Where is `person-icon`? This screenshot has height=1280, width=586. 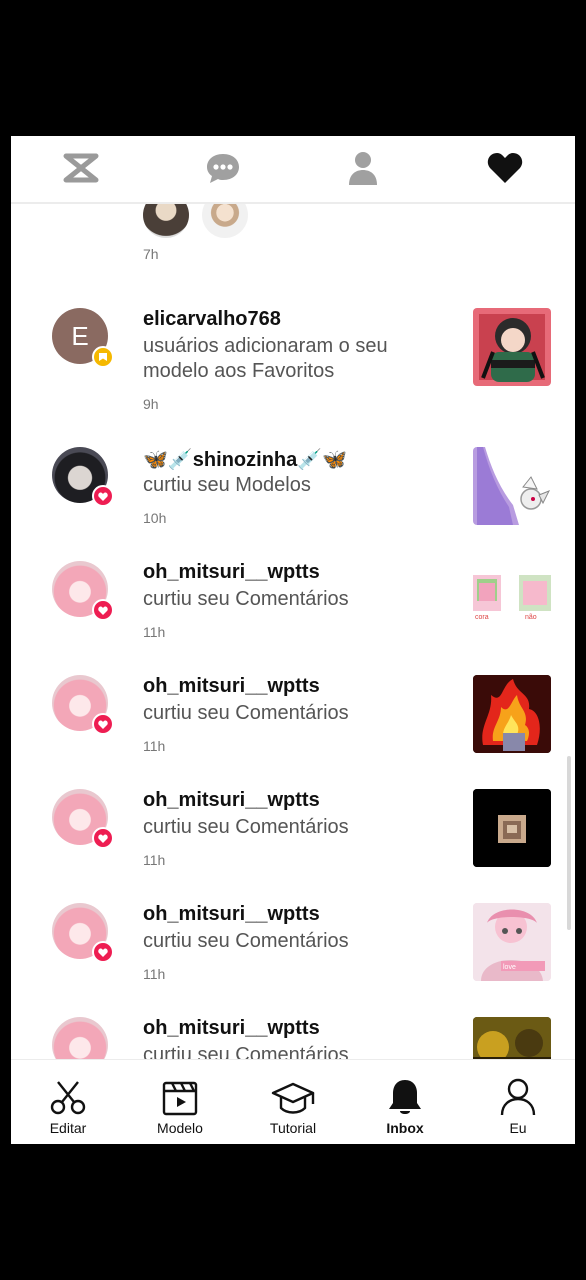
person-icon is located at coordinates (363, 168).